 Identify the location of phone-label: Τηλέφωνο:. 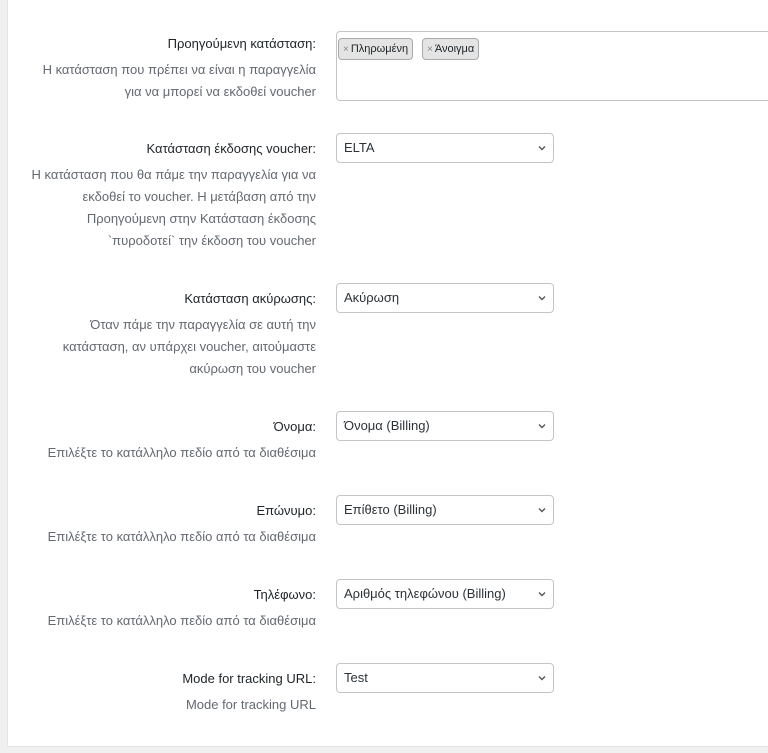
(284, 594).